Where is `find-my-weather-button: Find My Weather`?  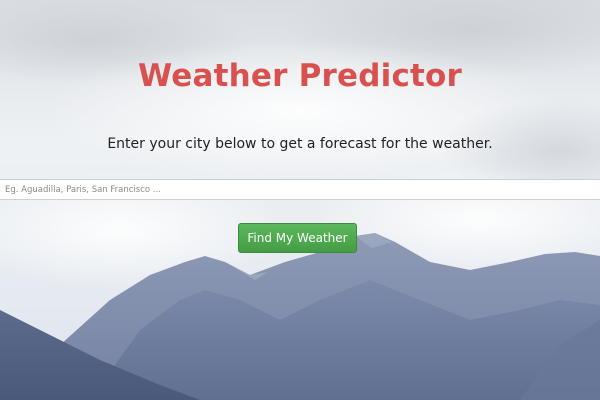
find-my-weather-button: Find My Weather is located at coordinates (297, 238).